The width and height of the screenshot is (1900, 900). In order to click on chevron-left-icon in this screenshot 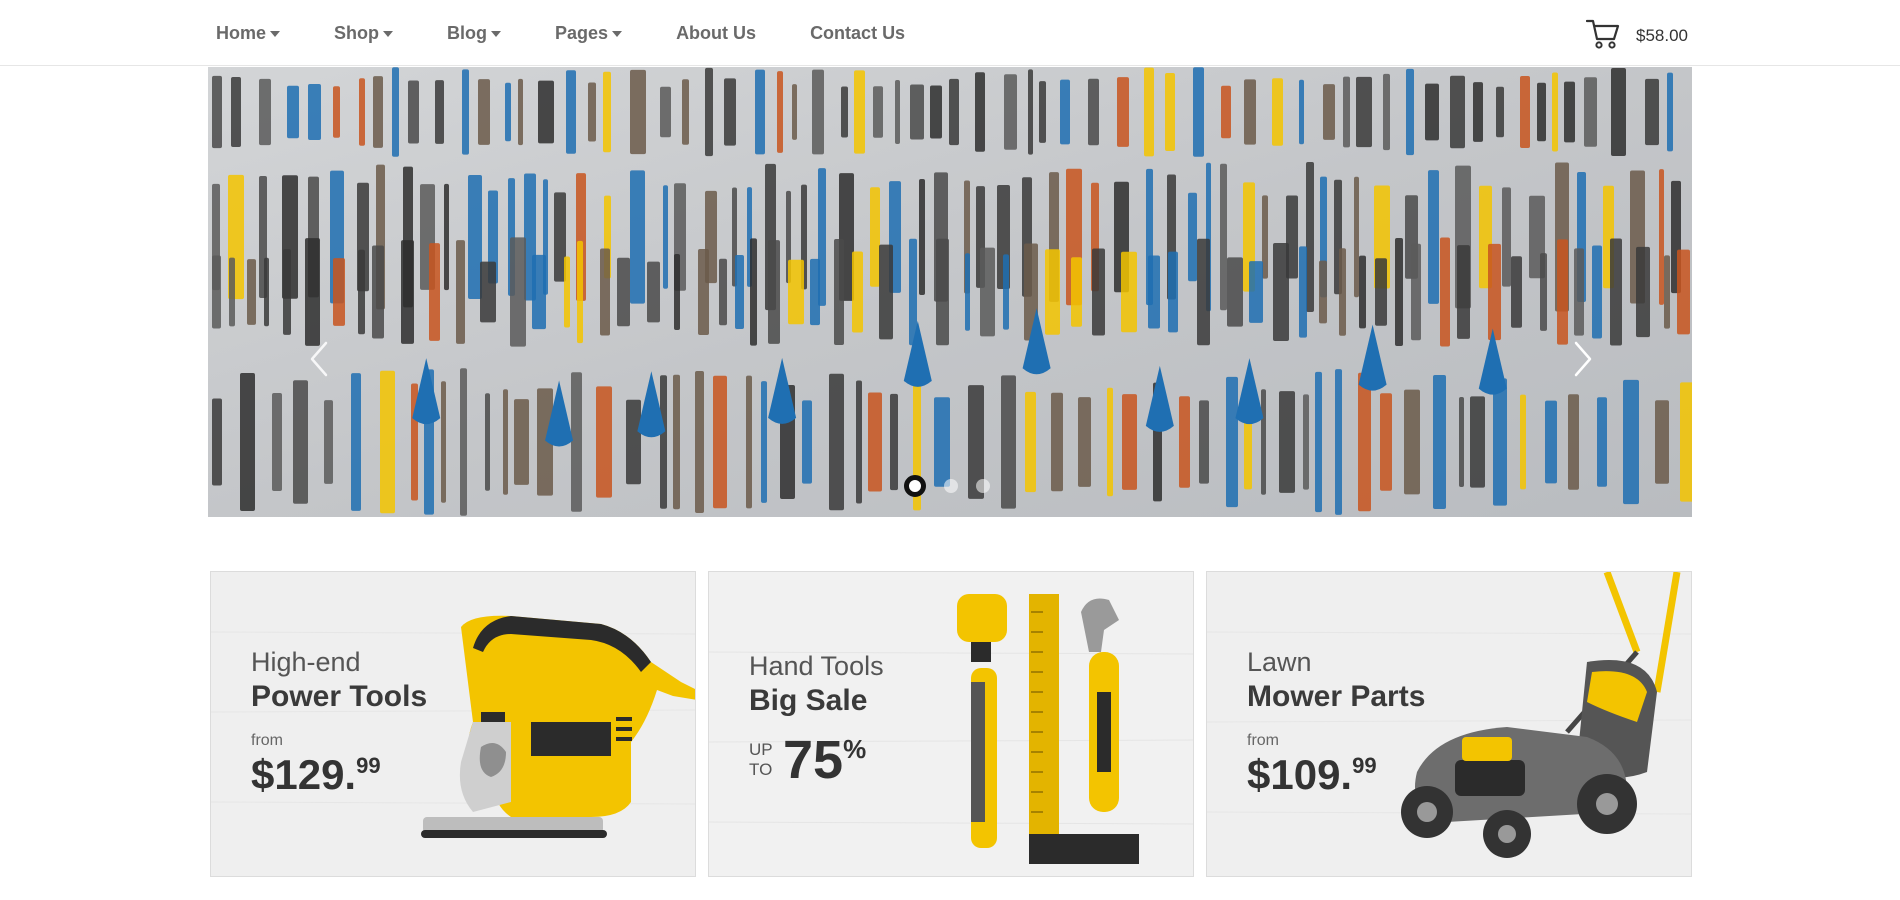, I will do `click(319, 359)`.